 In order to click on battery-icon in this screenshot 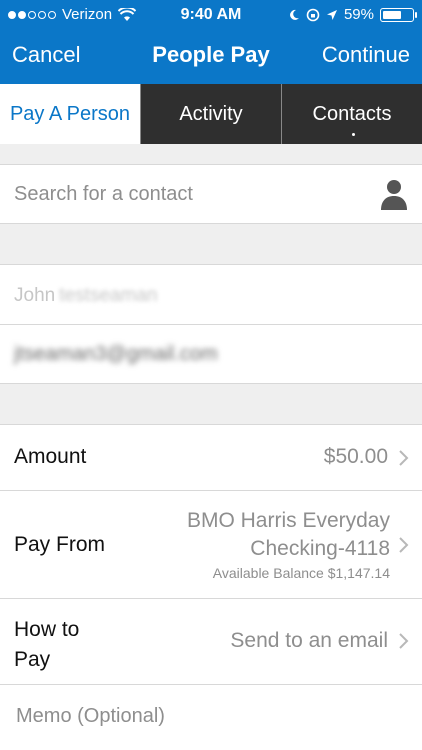, I will do `click(398, 14)`.